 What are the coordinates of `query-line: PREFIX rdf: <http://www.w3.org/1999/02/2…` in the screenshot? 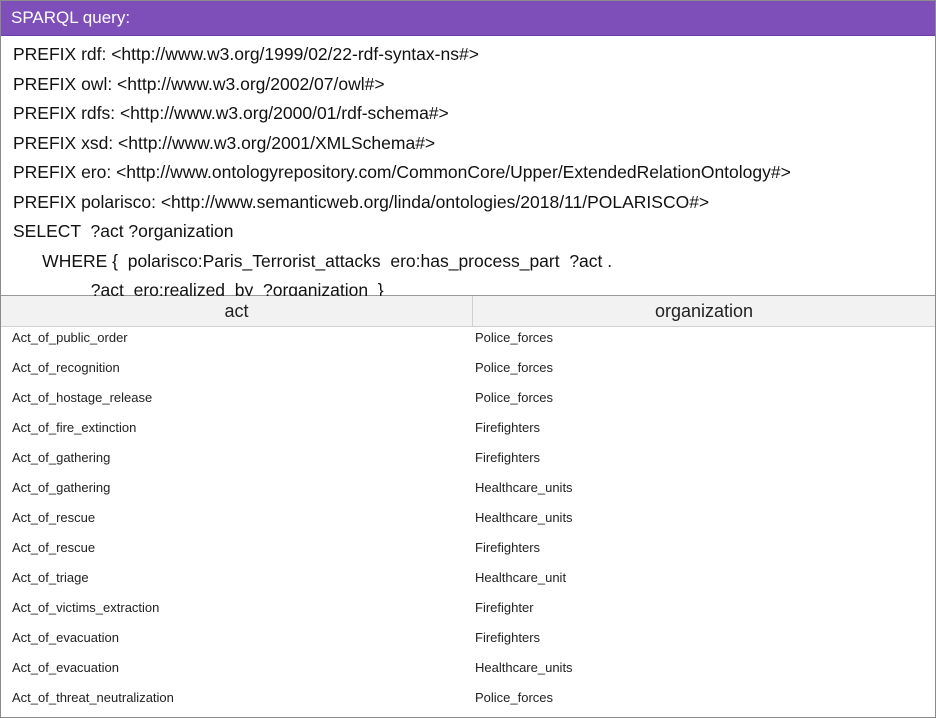 It's located at (246, 54).